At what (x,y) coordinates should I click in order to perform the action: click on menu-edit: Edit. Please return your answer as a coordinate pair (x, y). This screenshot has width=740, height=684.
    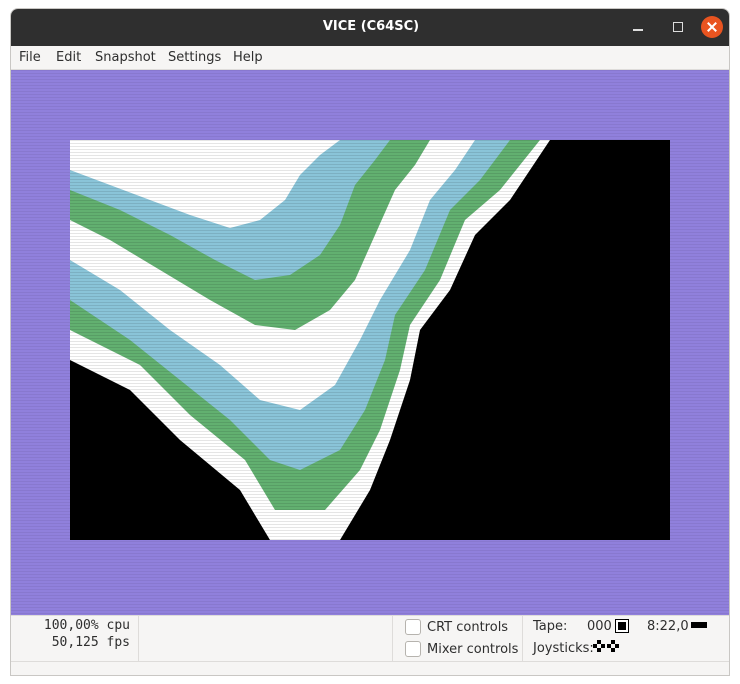
    Looking at the image, I should click on (68, 57).